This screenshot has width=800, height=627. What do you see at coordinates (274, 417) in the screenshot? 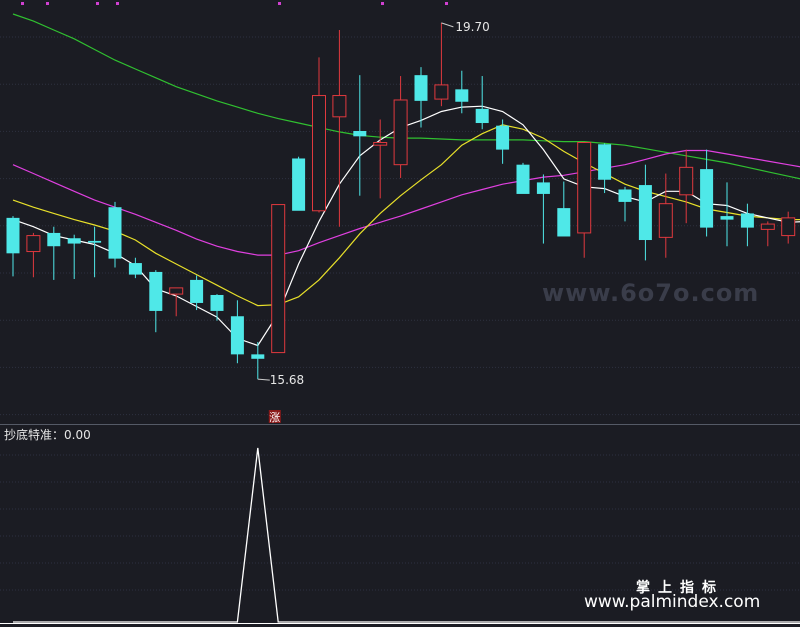
I see `rise-marker: 涨` at bounding box center [274, 417].